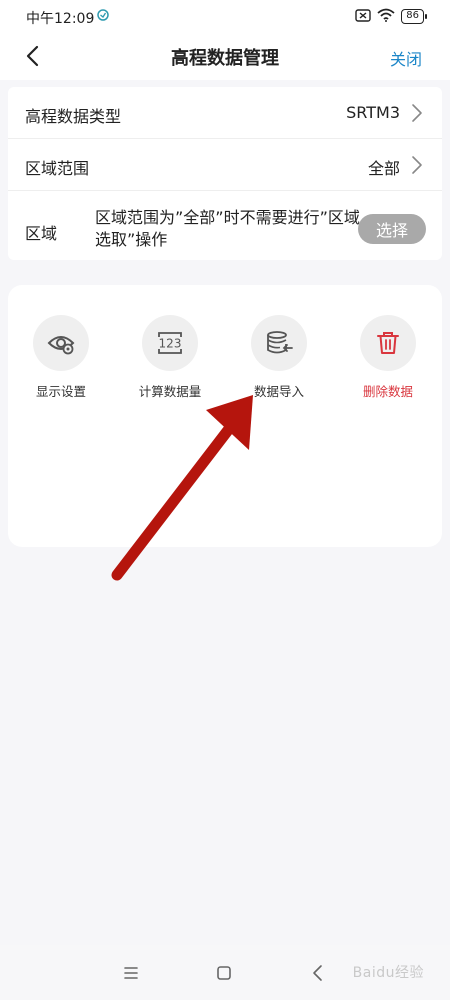 The width and height of the screenshot is (450, 1000). I want to click on region-row: 区域 区域范围为”全部”时不需要进行”区域选取”操作 选择, so click(225, 225).